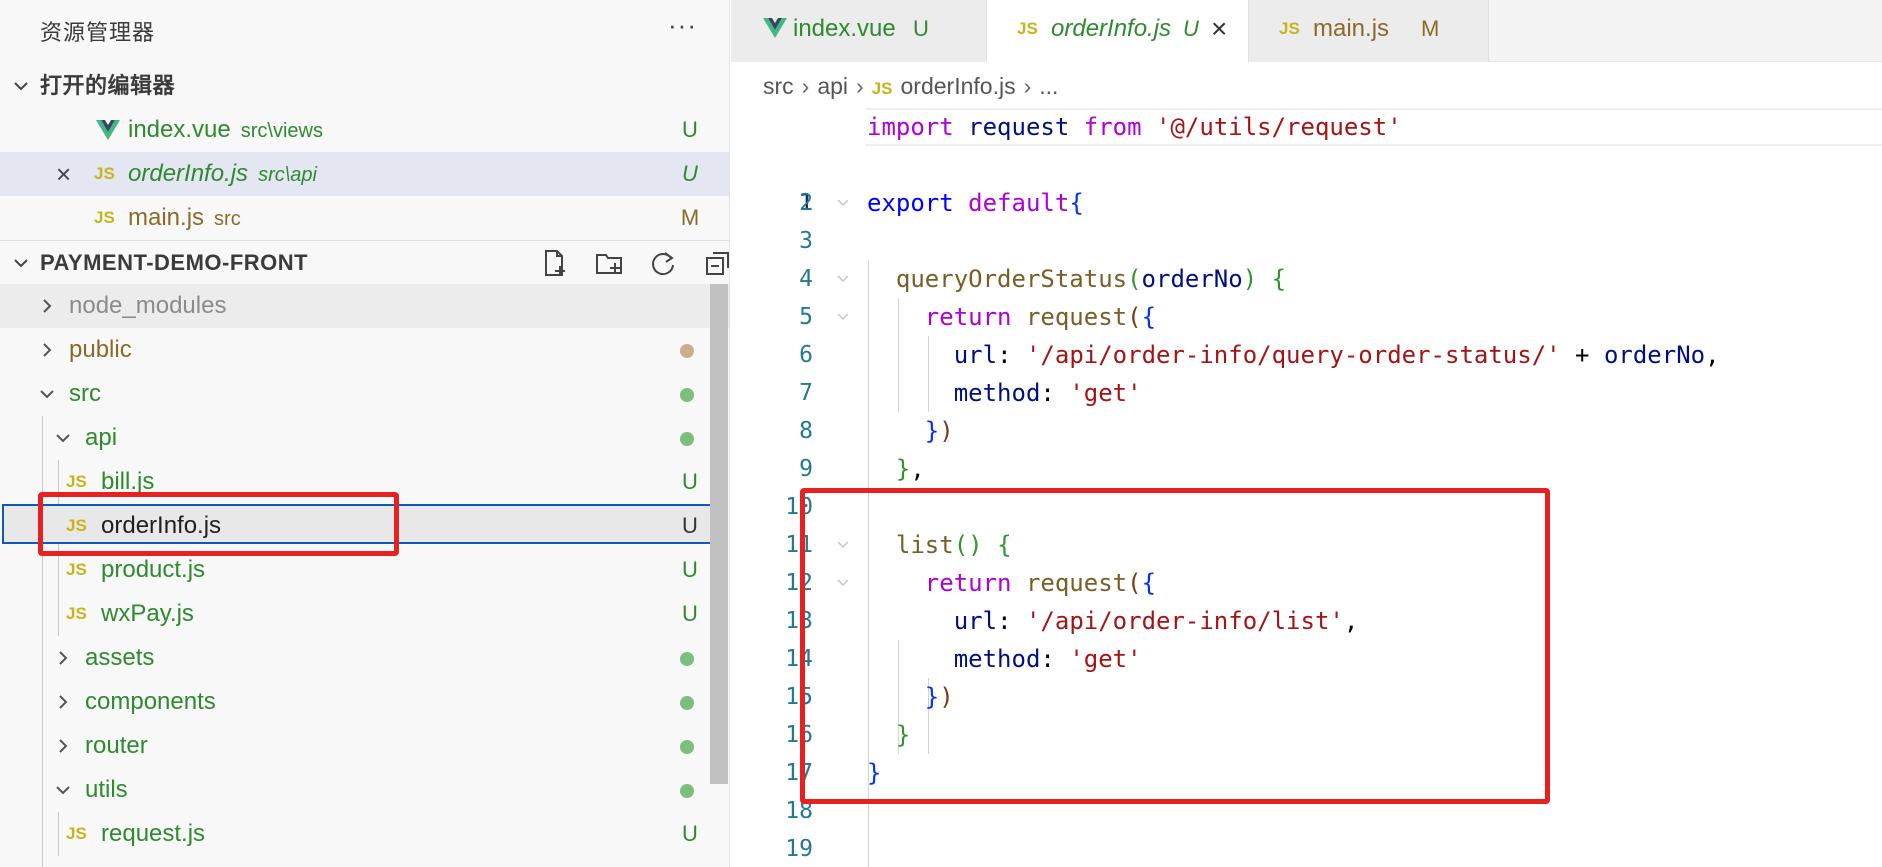 This screenshot has height=867, width=1882. I want to click on more-actions-icon: ···, so click(682, 25).